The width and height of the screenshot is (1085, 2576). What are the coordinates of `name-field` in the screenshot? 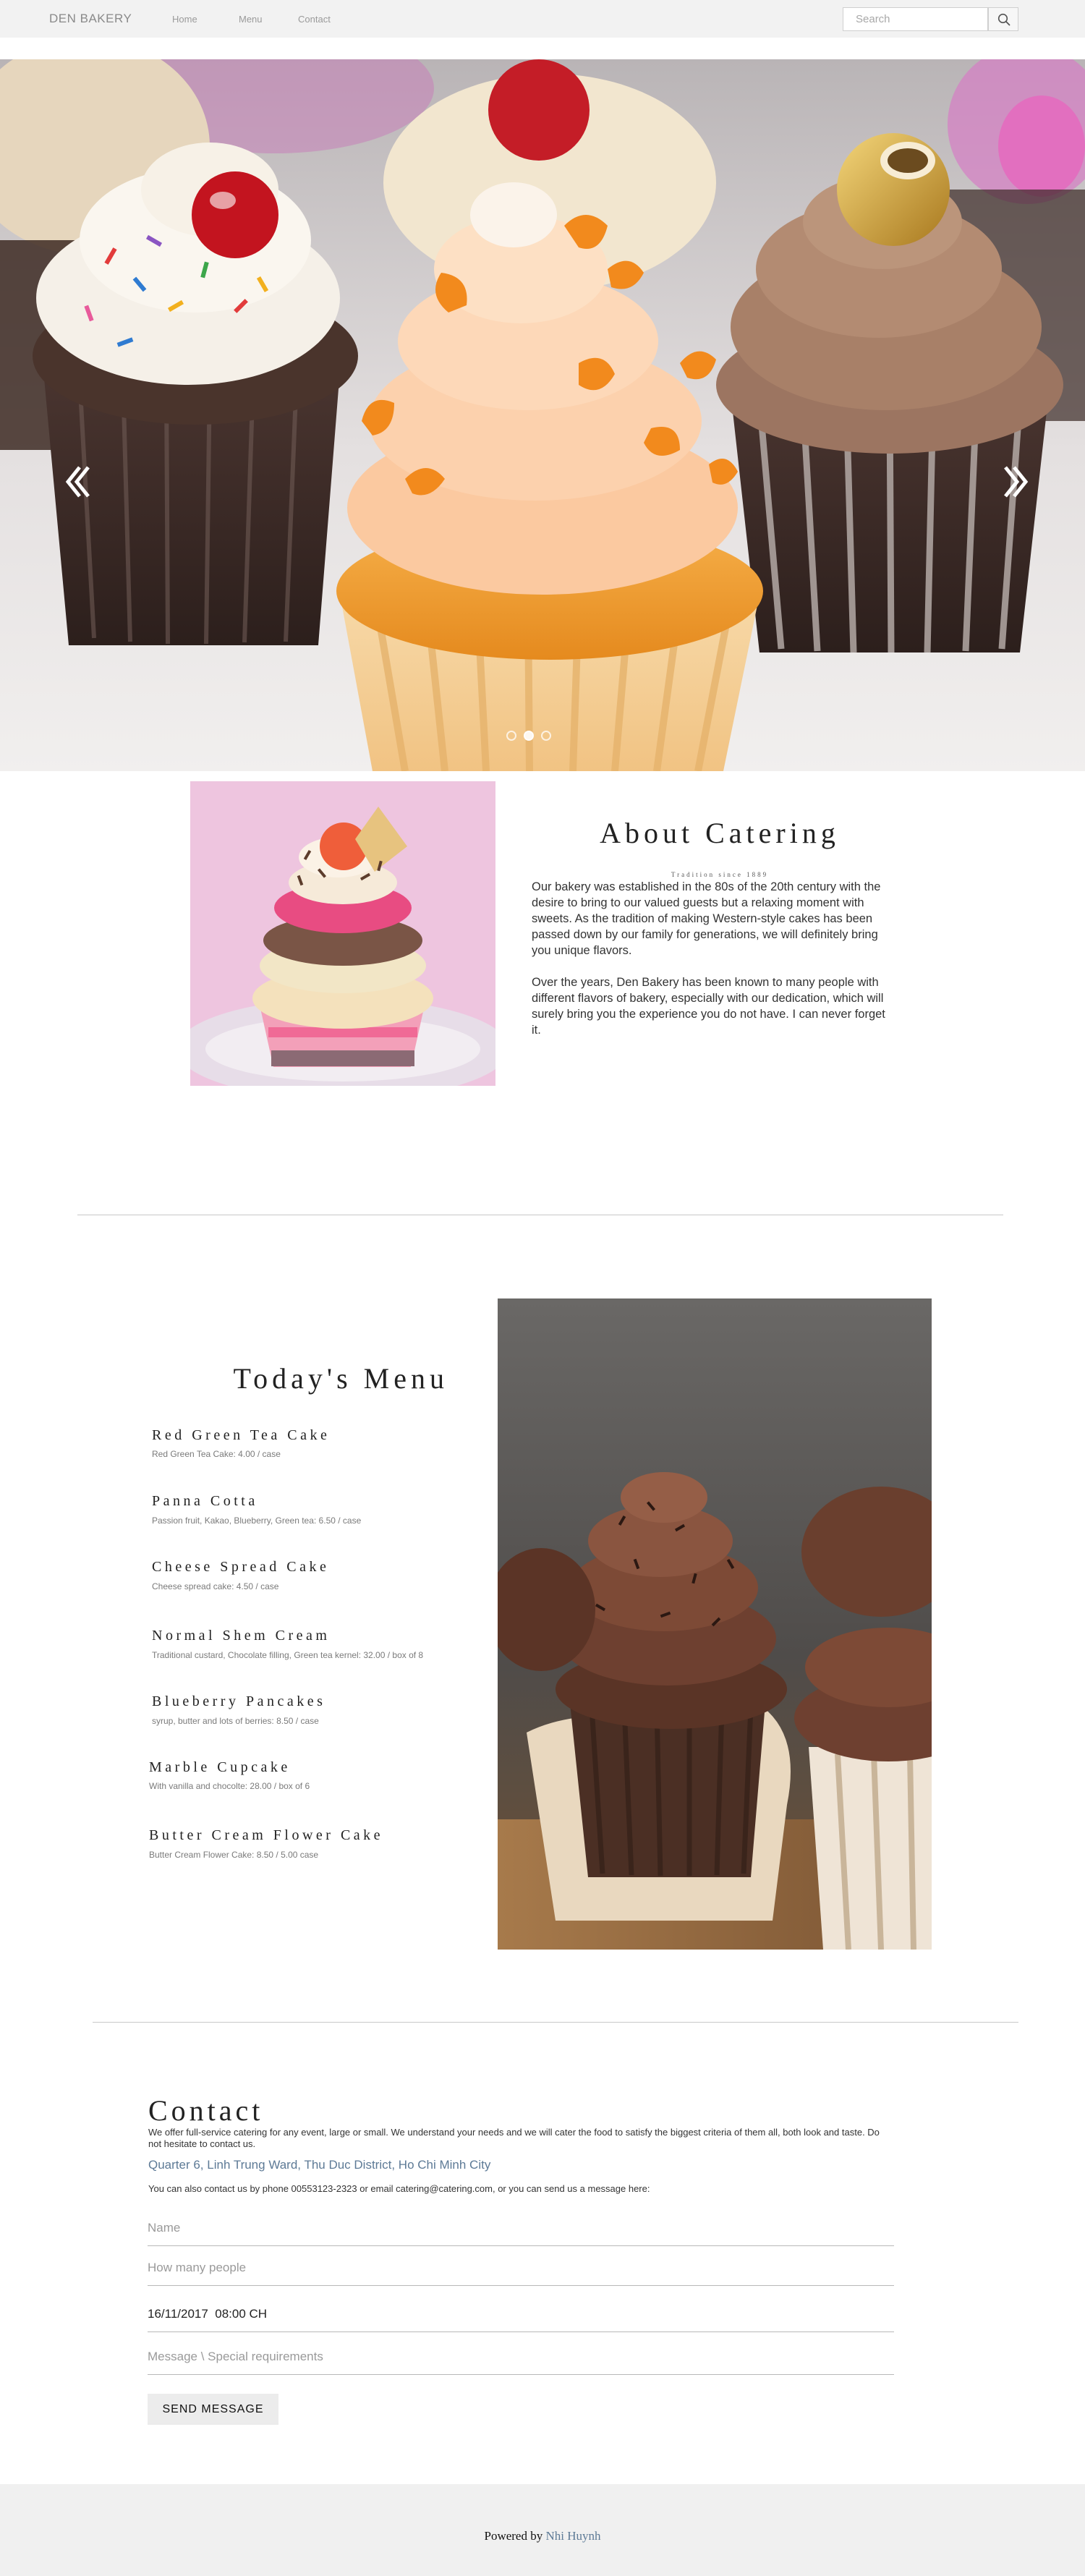 It's located at (521, 2228).